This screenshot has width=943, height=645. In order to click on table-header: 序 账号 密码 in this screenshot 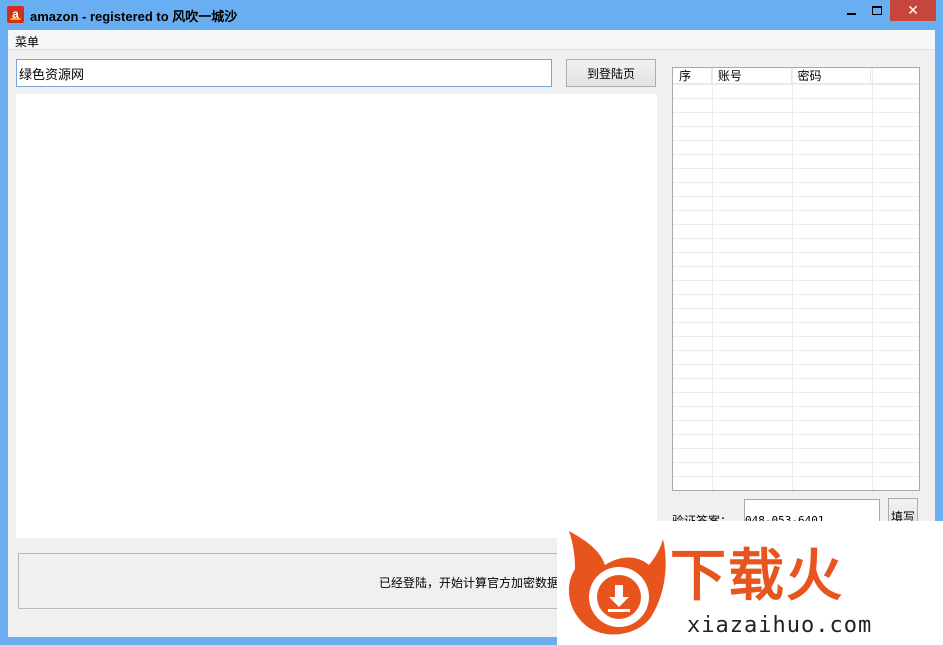, I will do `click(796, 76)`.